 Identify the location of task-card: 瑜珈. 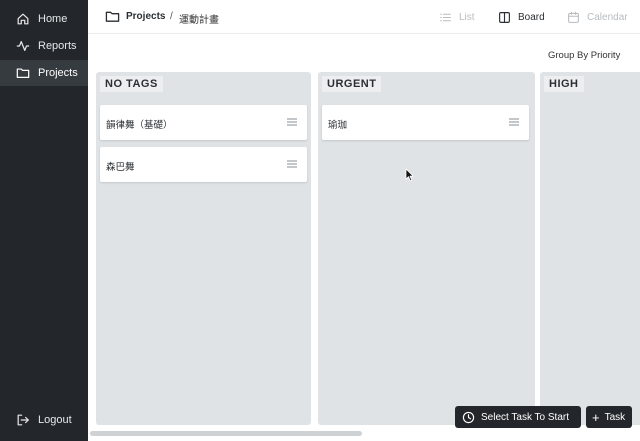
(425, 122).